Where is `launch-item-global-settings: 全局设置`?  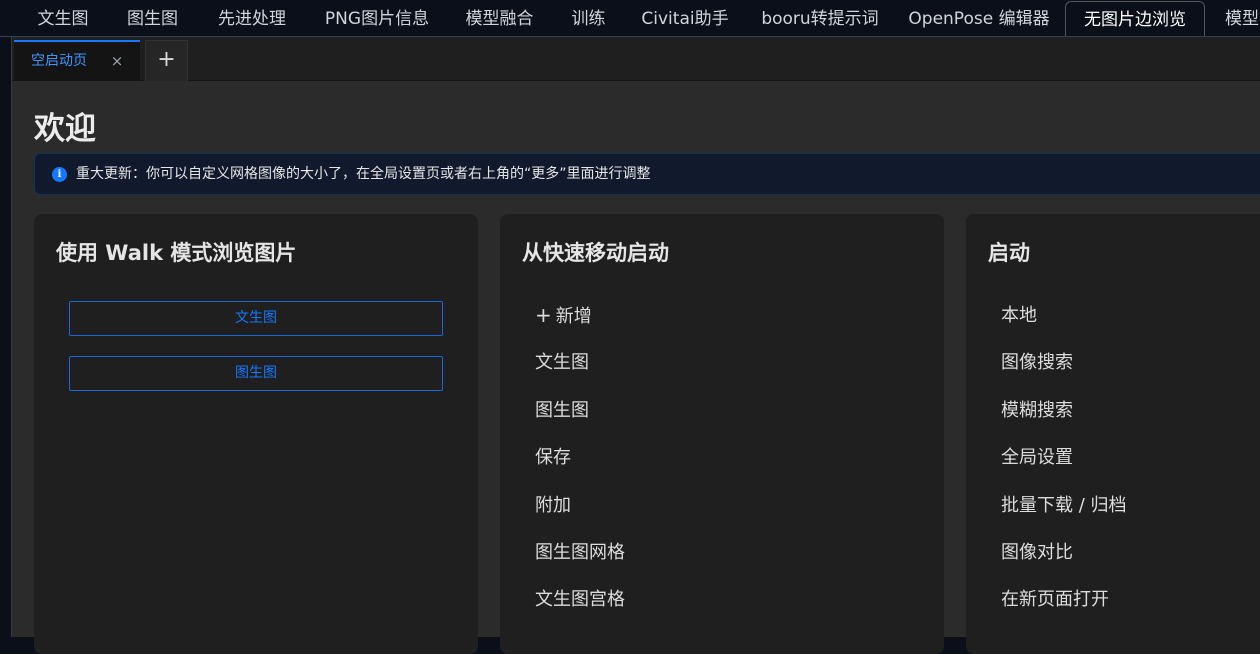
launch-item-global-settings: 全局设置 is located at coordinates (1057, 457).